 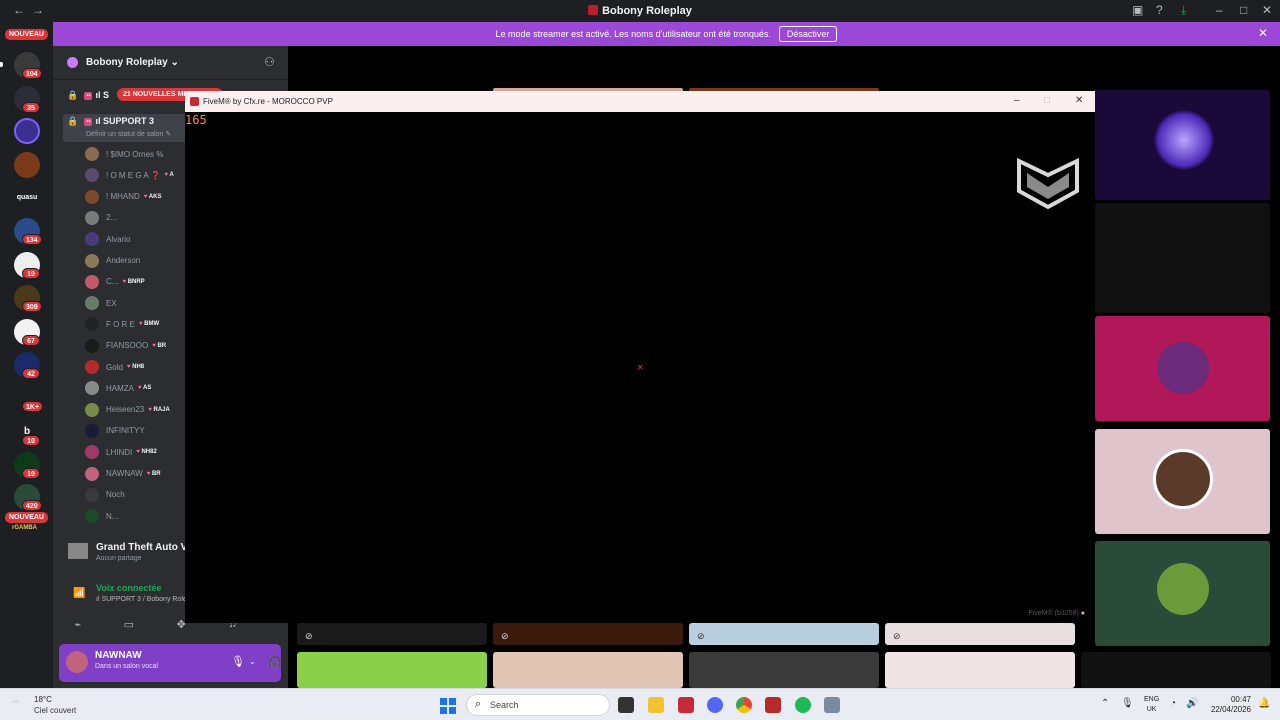 I want to click on chrome-icon, so click(x=744, y=705).